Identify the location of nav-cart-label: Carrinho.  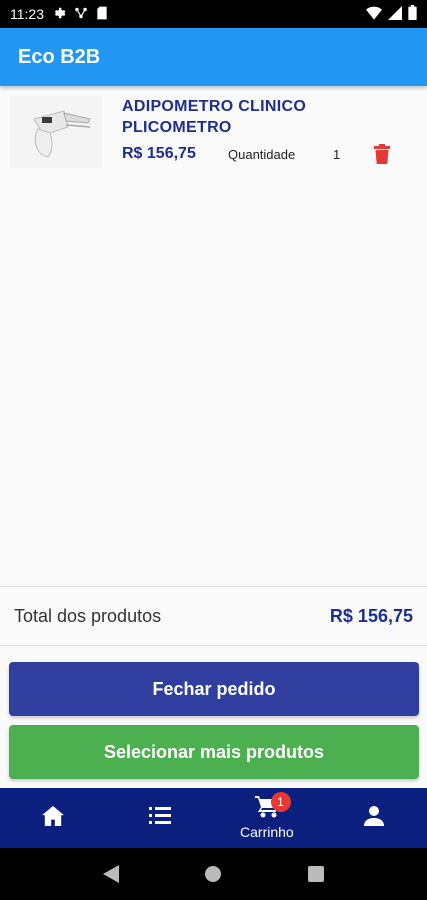
(267, 832).